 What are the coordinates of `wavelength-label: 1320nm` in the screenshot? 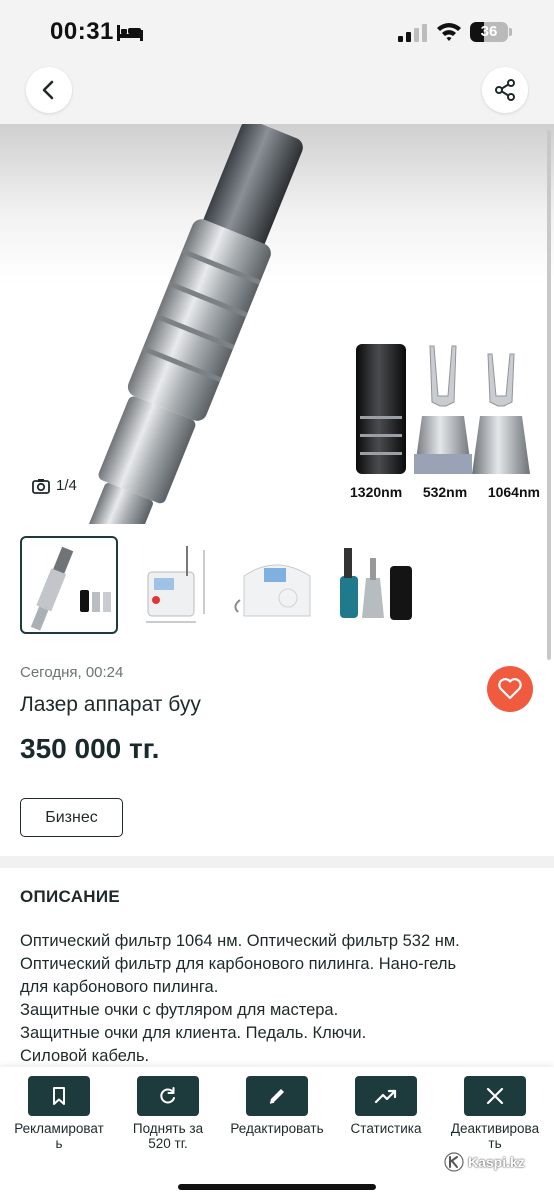 It's located at (376, 492).